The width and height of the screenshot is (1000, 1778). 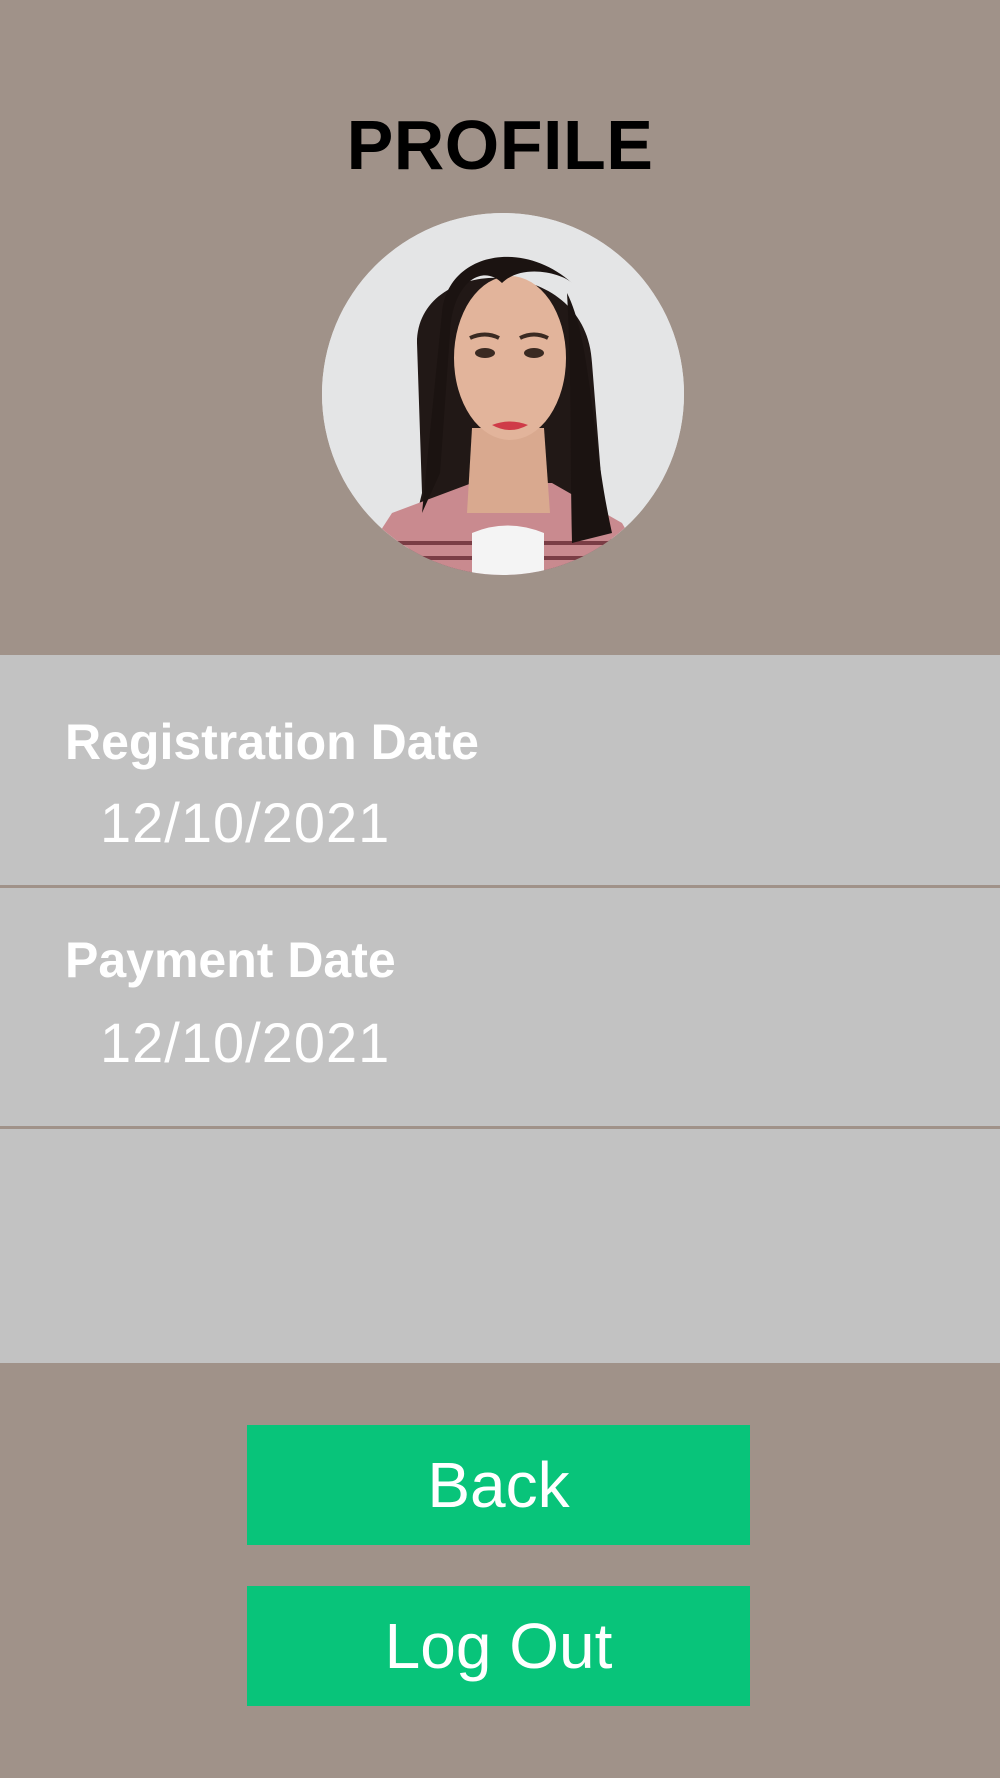 I want to click on registration-date-label: Registration Date, so click(x=272, y=742).